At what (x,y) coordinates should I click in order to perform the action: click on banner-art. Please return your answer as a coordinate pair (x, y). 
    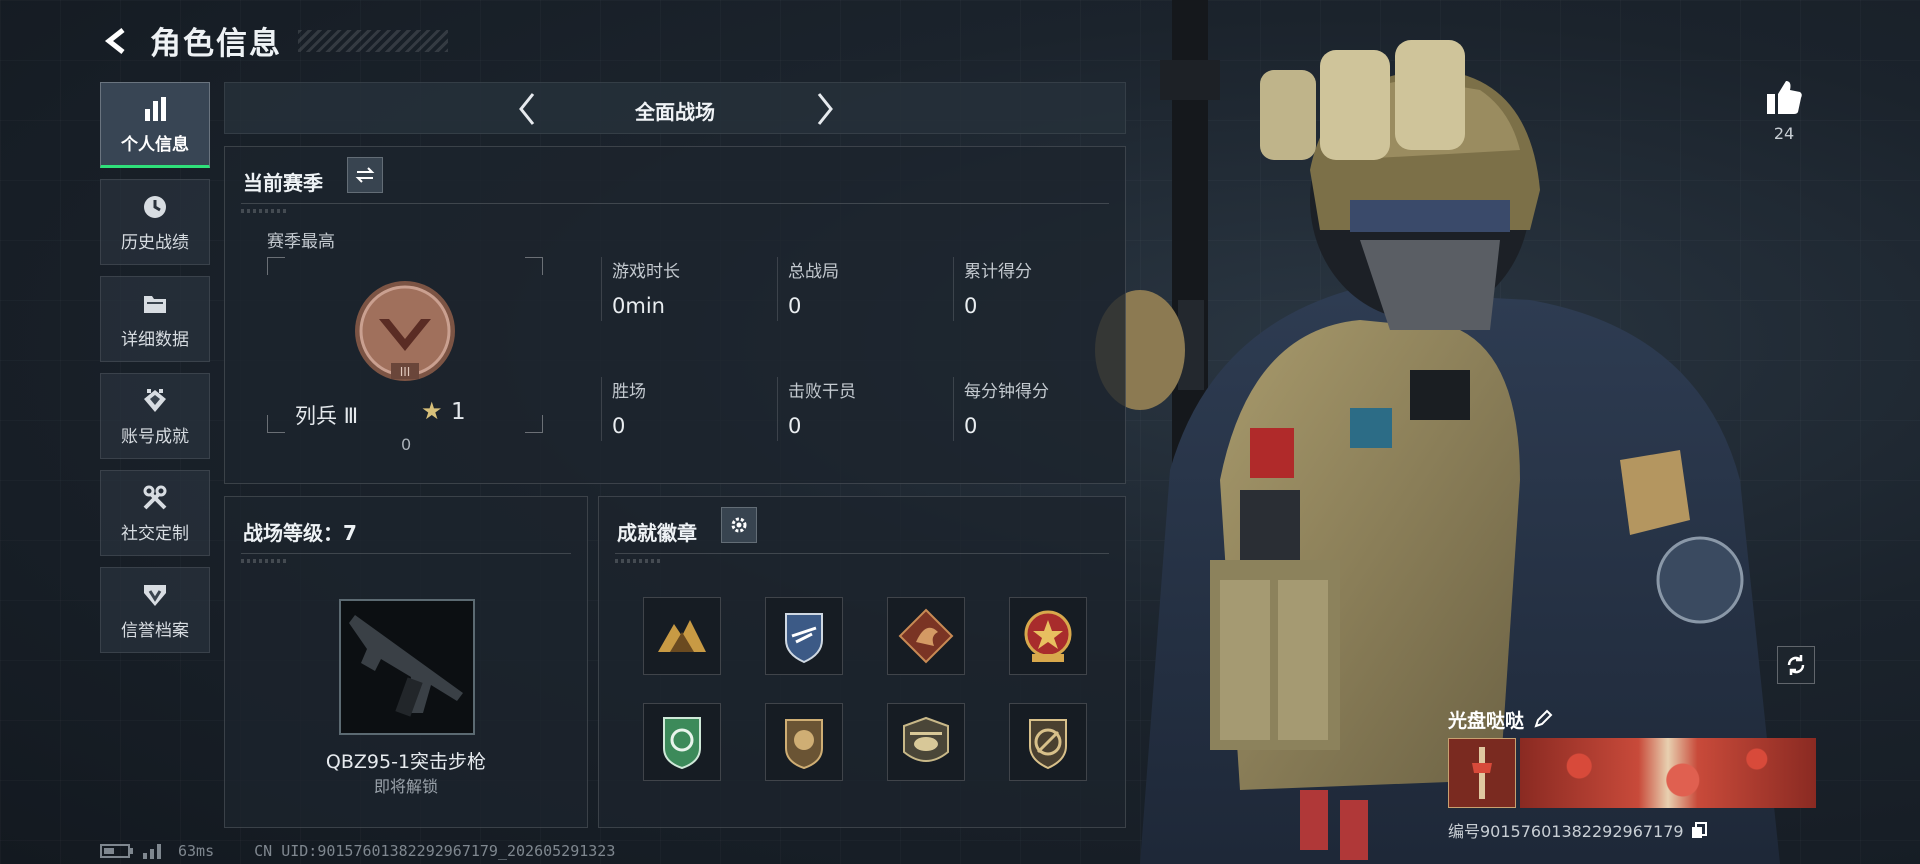
    Looking at the image, I should click on (1668, 773).